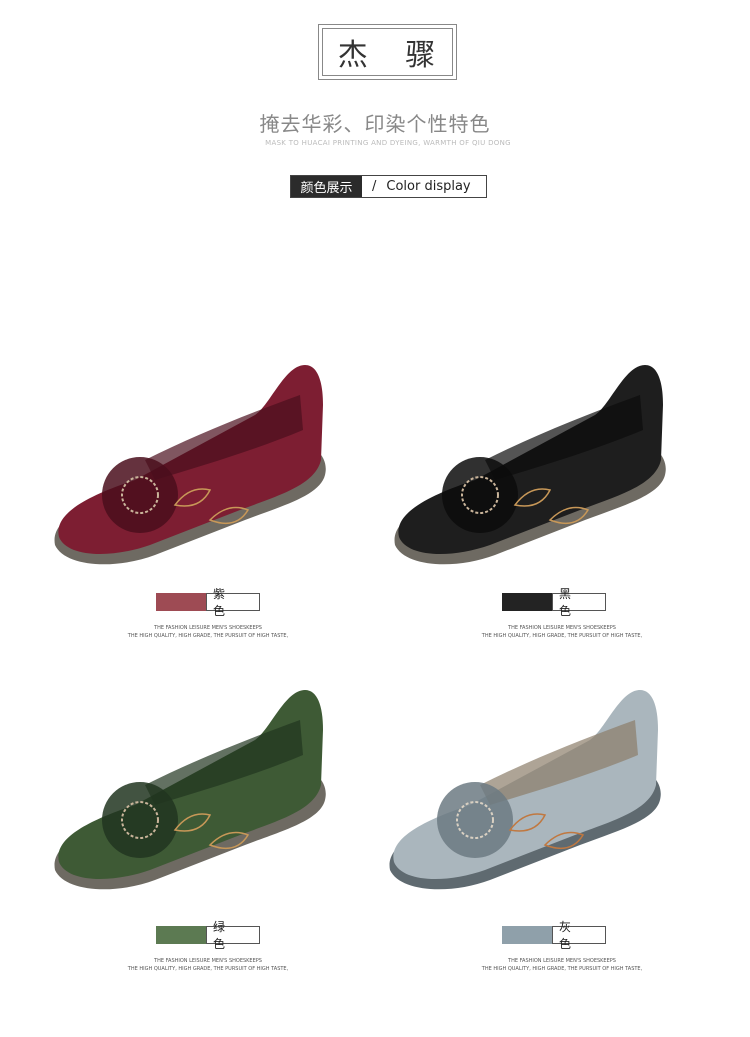 This screenshot has height=1037, width=750. I want to click on color-swatch-row: 灰 色, so click(554, 935).